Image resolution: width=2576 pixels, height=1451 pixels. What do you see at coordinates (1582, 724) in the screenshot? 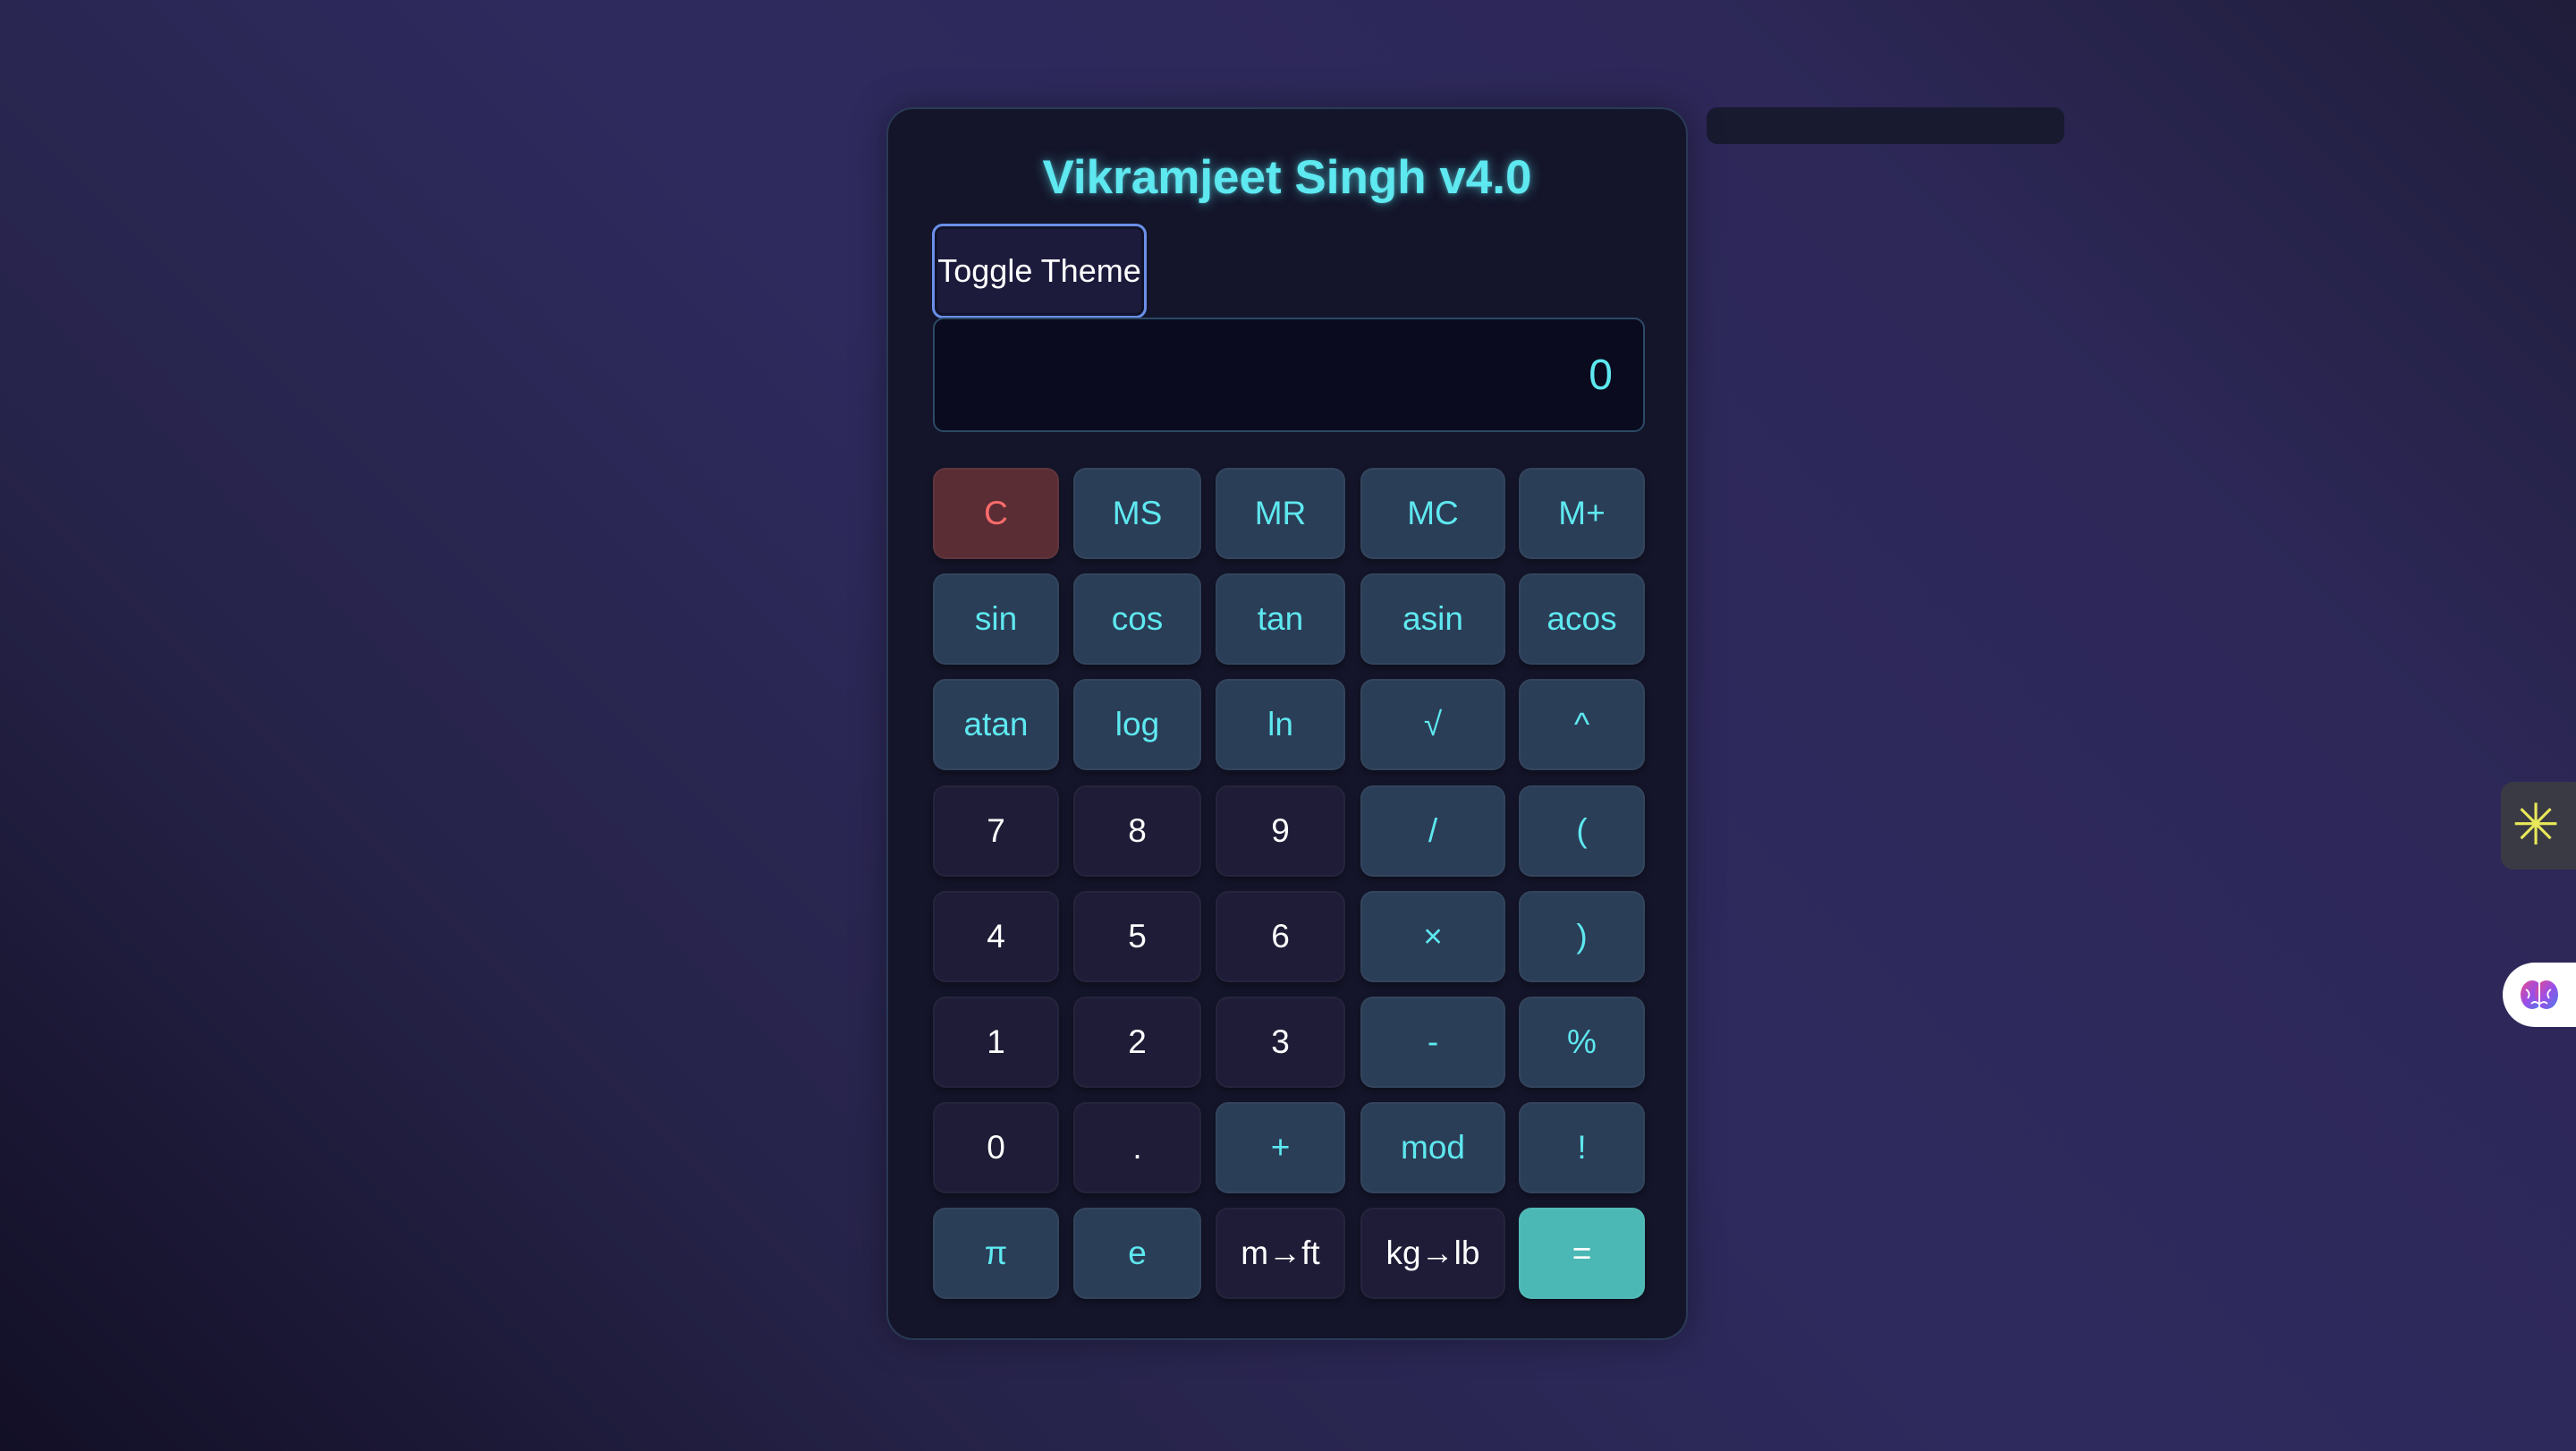
I see `power-button: ^` at bounding box center [1582, 724].